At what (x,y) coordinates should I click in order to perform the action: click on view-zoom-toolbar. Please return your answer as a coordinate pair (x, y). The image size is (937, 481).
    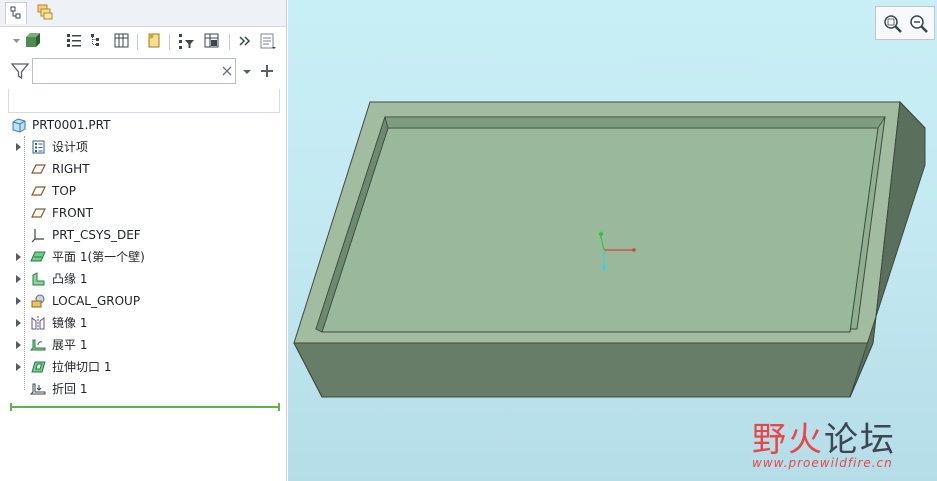
    Looking at the image, I should click on (905, 23).